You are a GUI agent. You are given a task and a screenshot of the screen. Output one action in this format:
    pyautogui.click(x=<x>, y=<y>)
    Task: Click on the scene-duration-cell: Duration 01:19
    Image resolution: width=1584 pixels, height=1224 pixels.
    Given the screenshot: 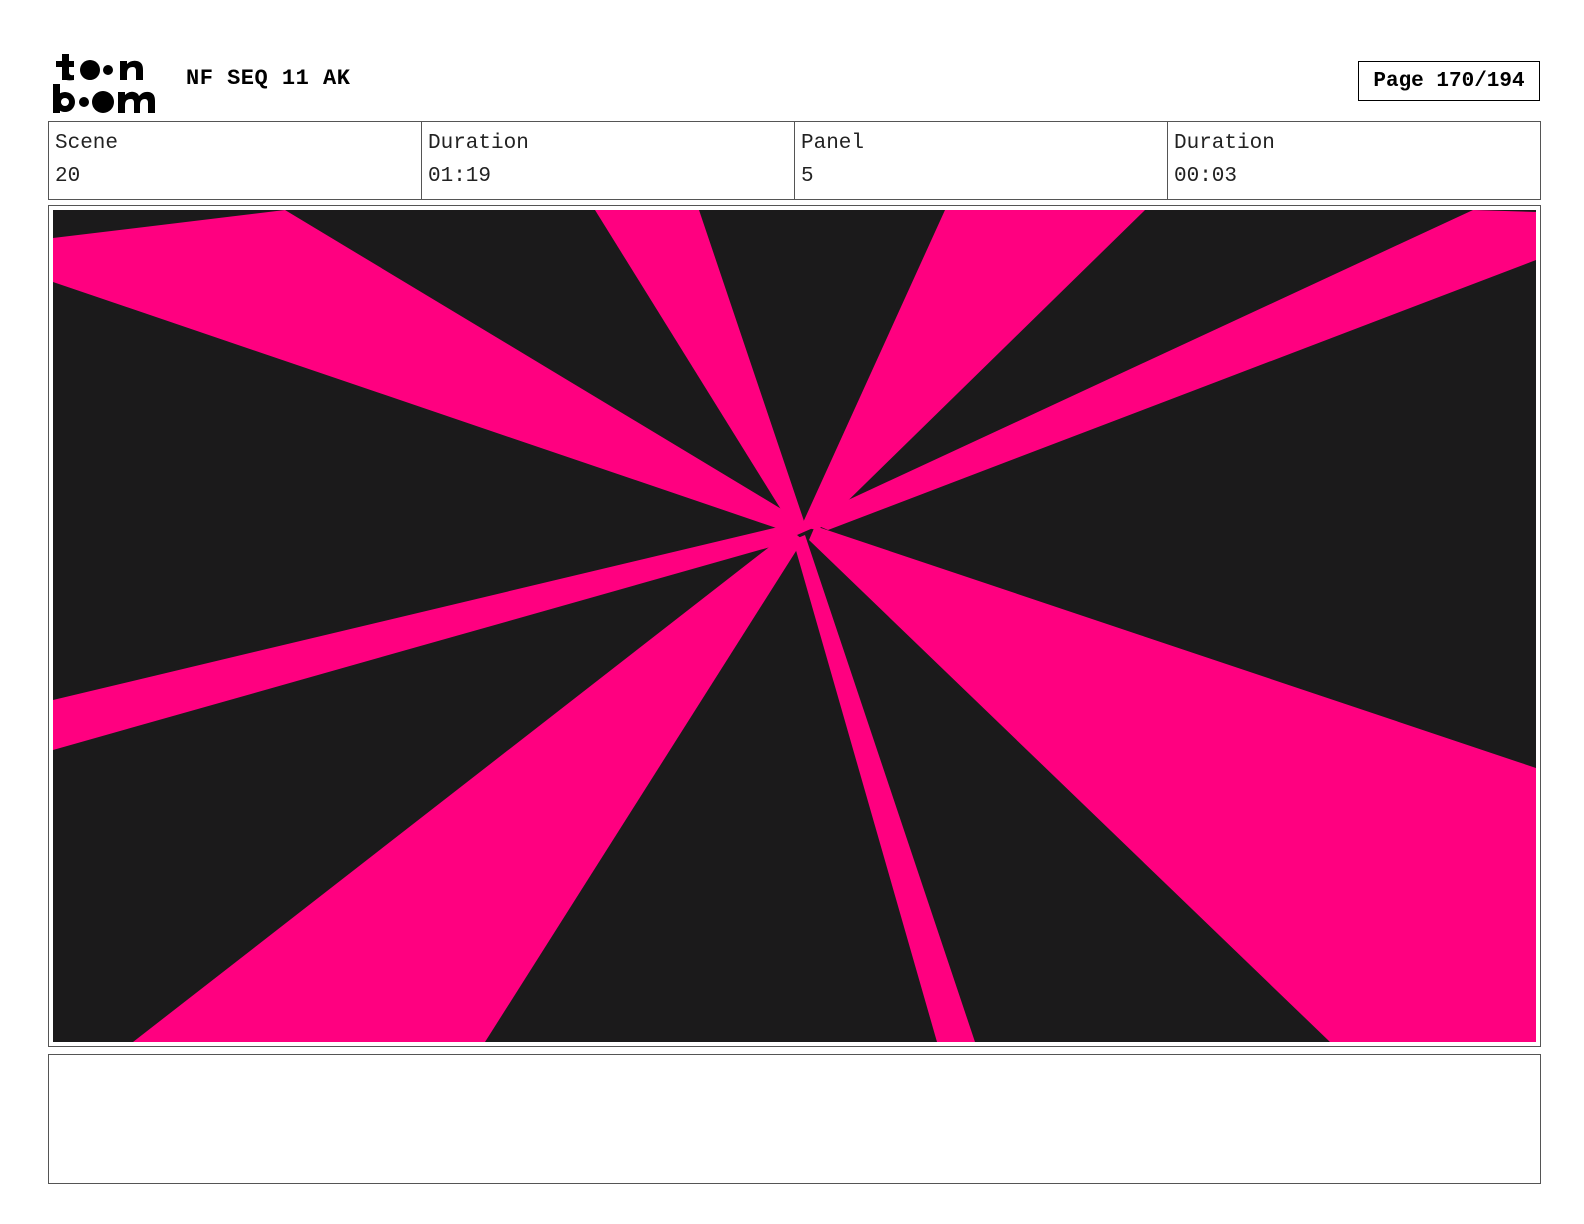 What is the action you would take?
    pyautogui.click(x=608, y=160)
    